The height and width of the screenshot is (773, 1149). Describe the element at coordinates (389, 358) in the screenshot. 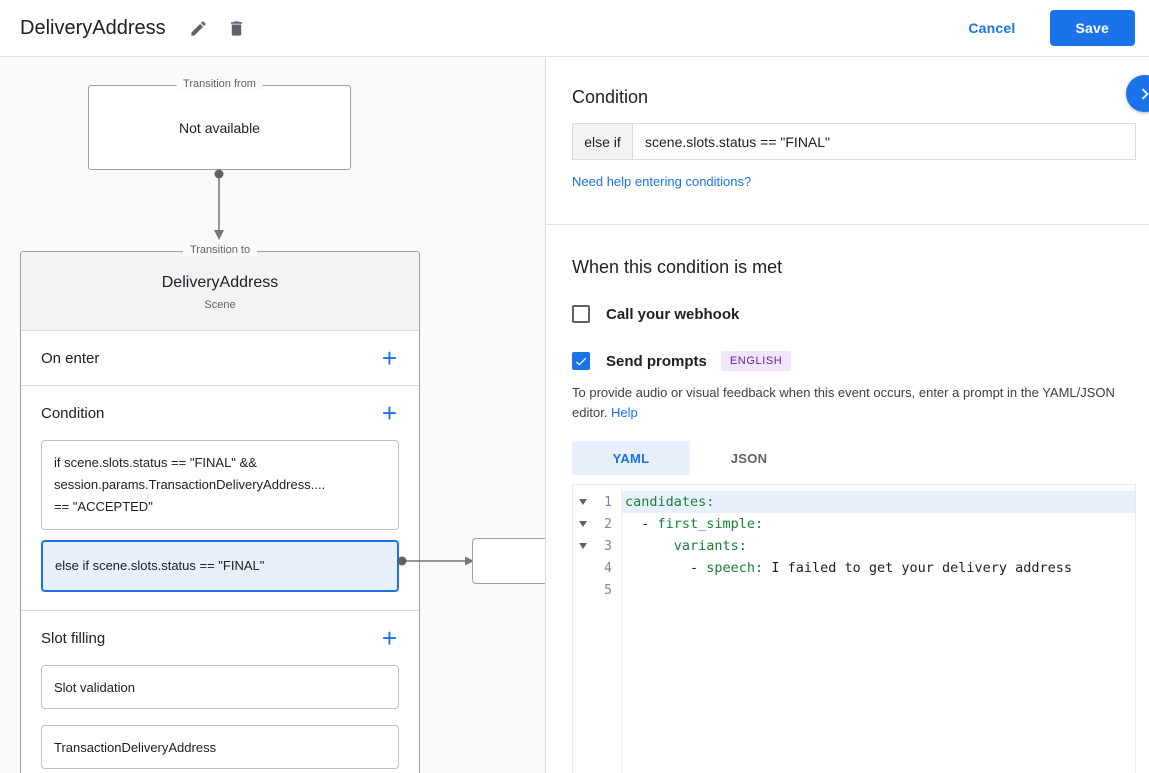

I see `add-on-enter-button: +` at that location.